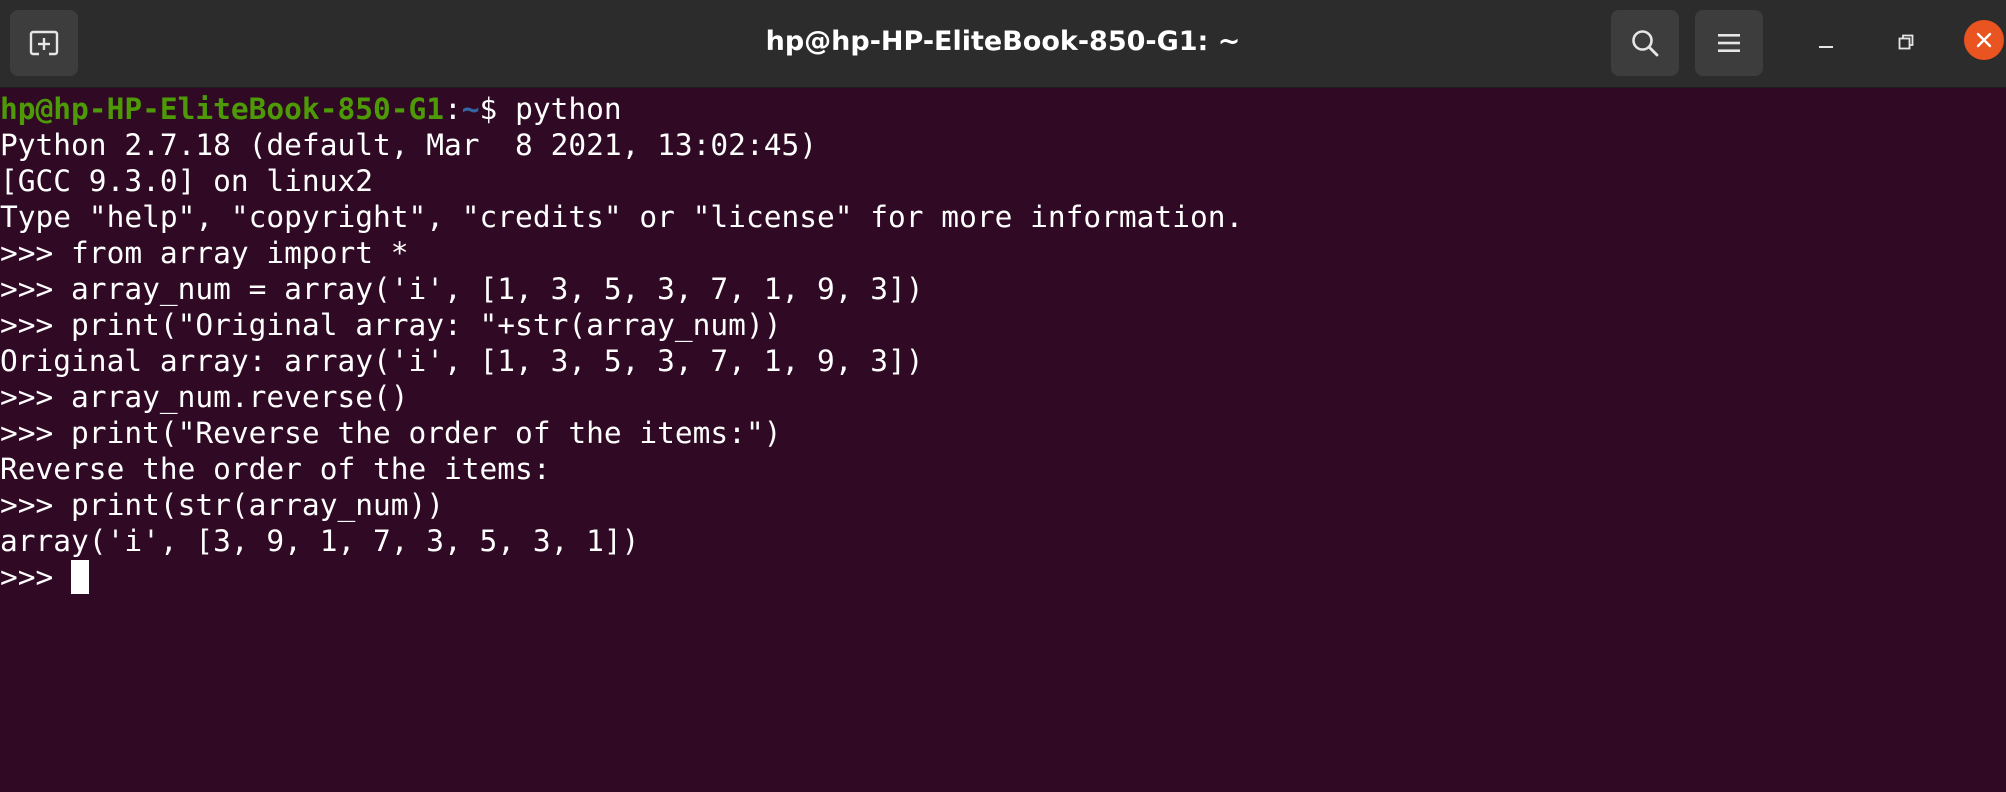 The height and width of the screenshot is (792, 2006). Describe the element at coordinates (1003, 577) in the screenshot. I see `current-prompt-line: >>>` at that location.